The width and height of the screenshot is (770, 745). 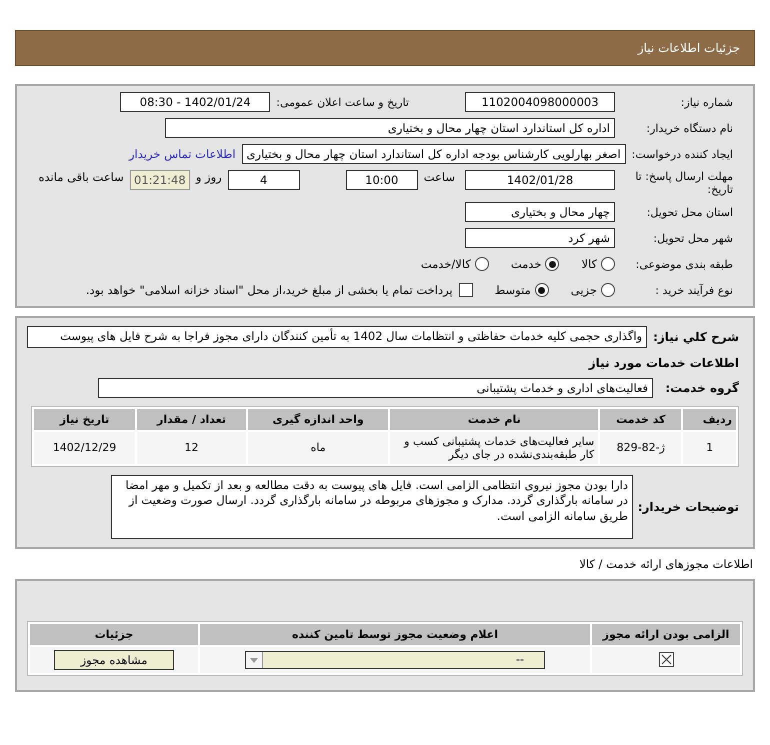 What do you see at coordinates (709, 448) in the screenshot?
I see `table-cell: 1` at bounding box center [709, 448].